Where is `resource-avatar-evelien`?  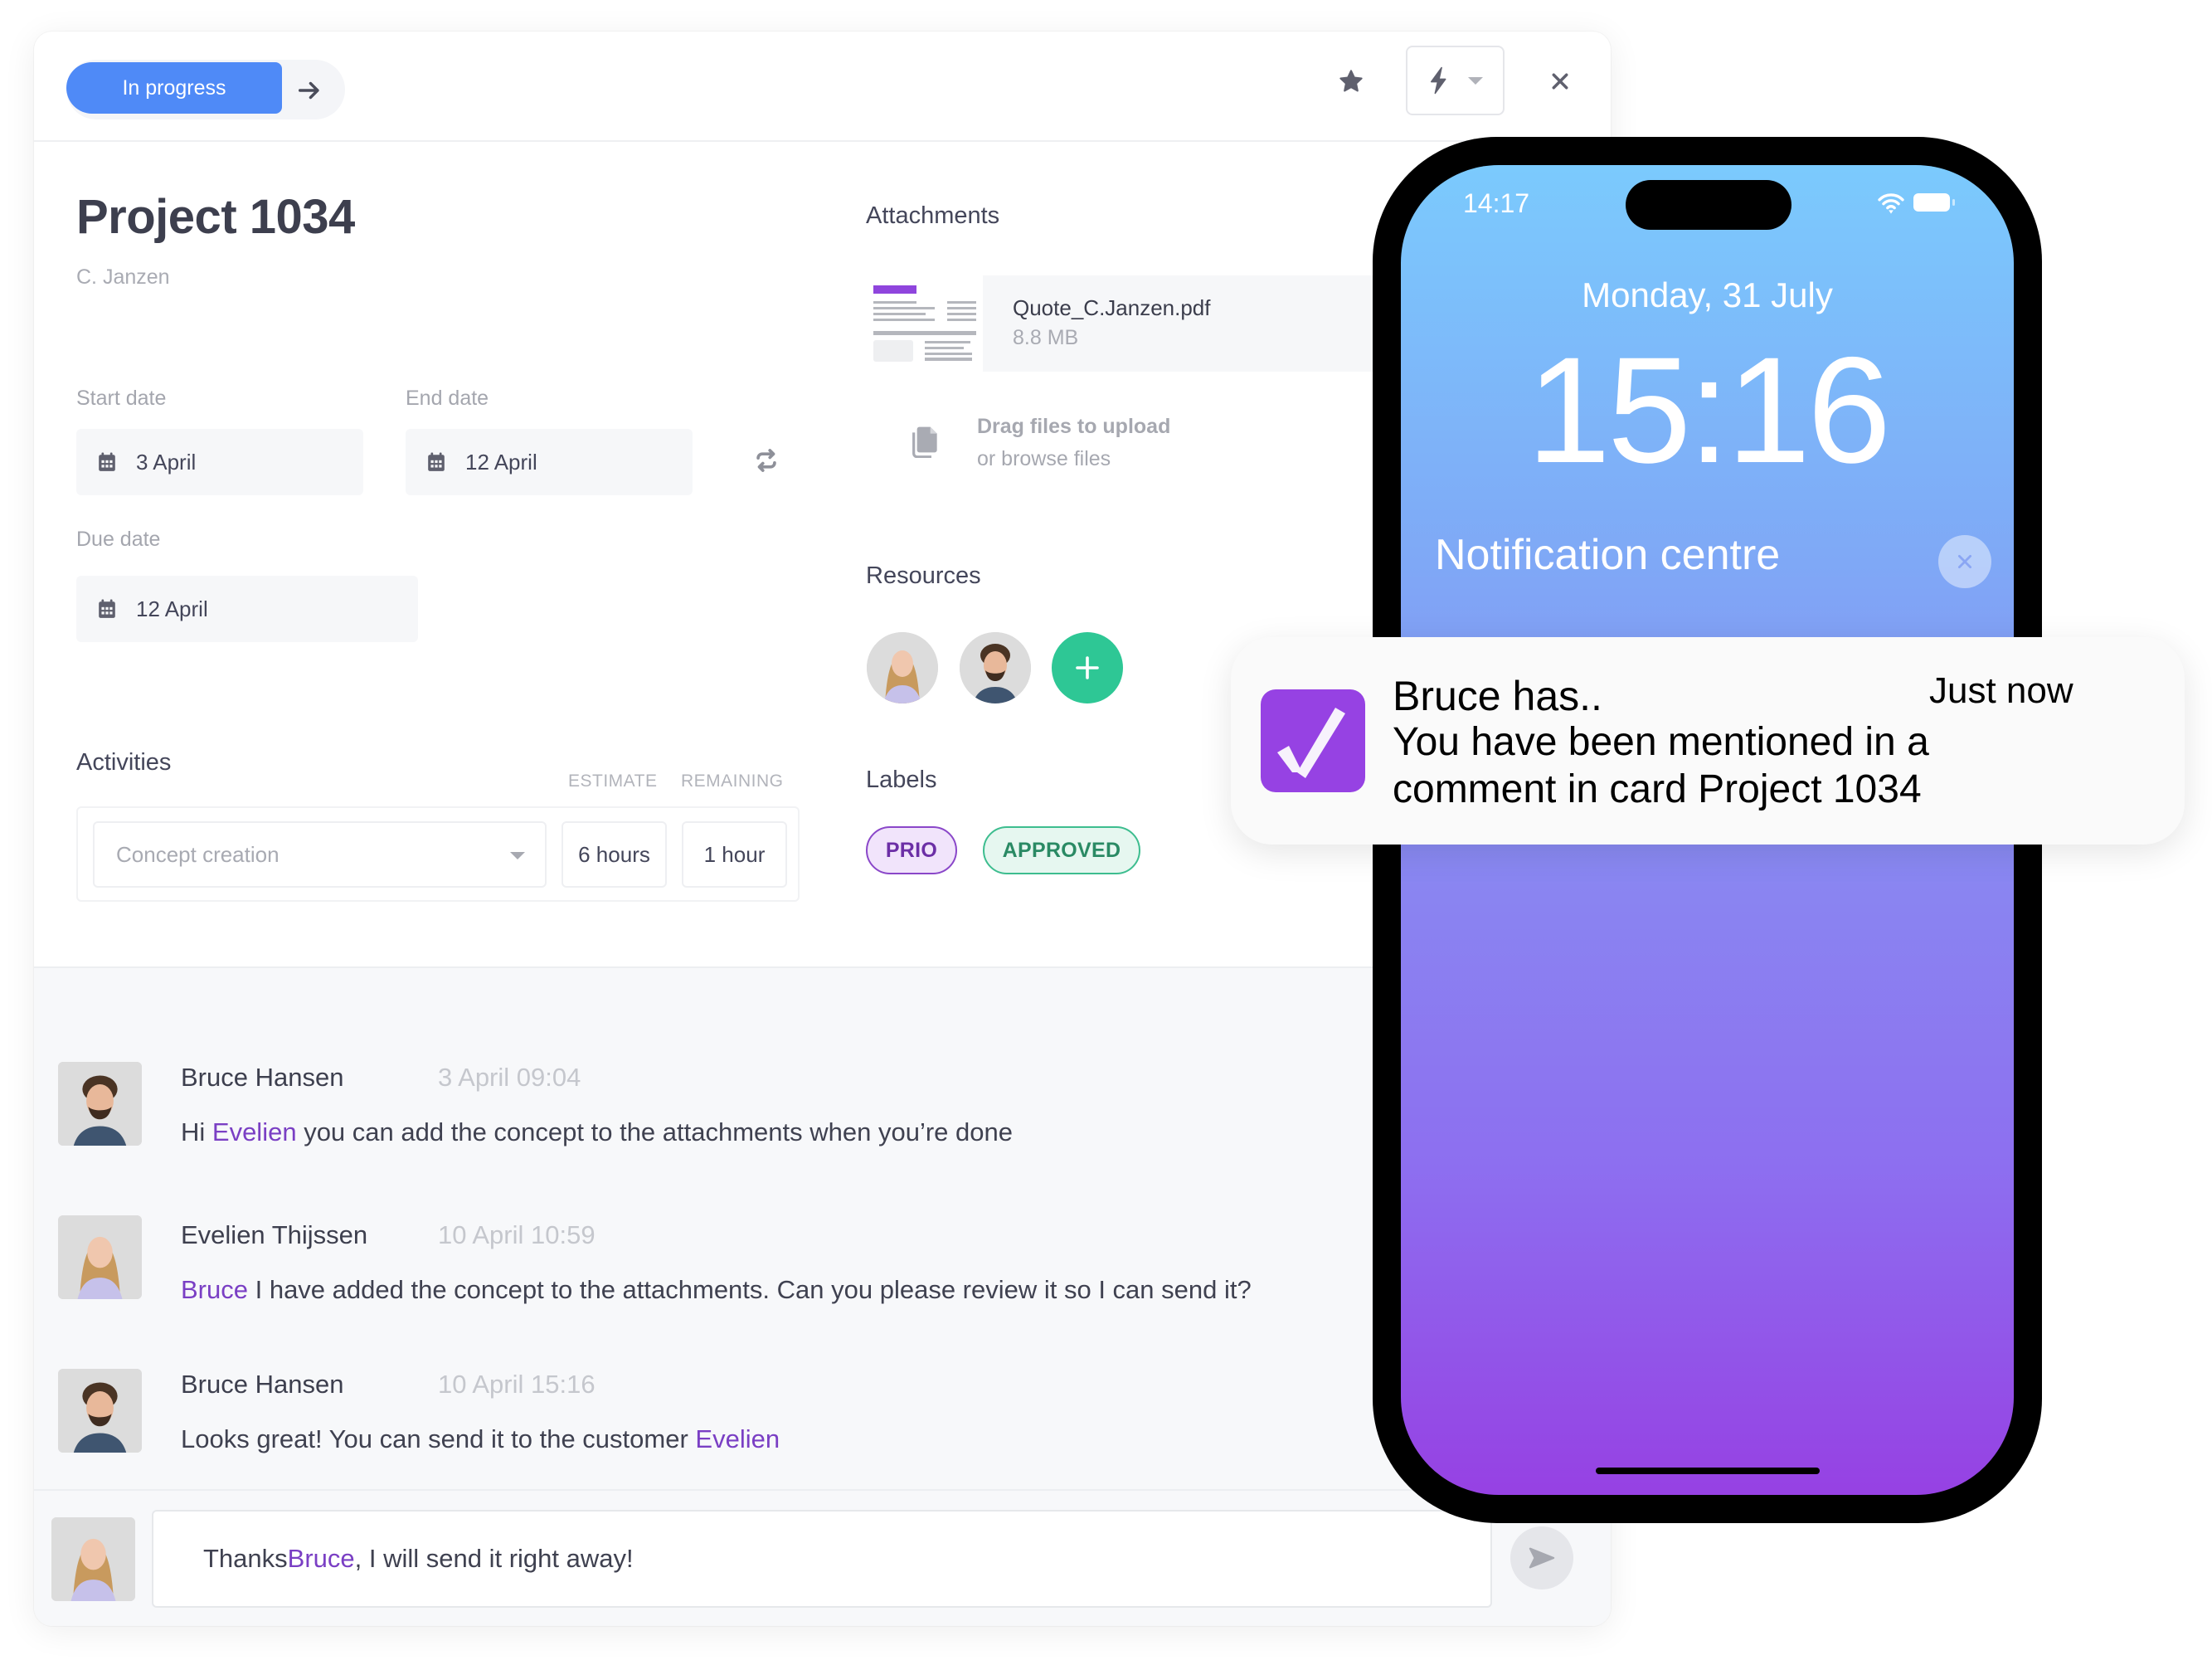 resource-avatar-evelien is located at coordinates (902, 667).